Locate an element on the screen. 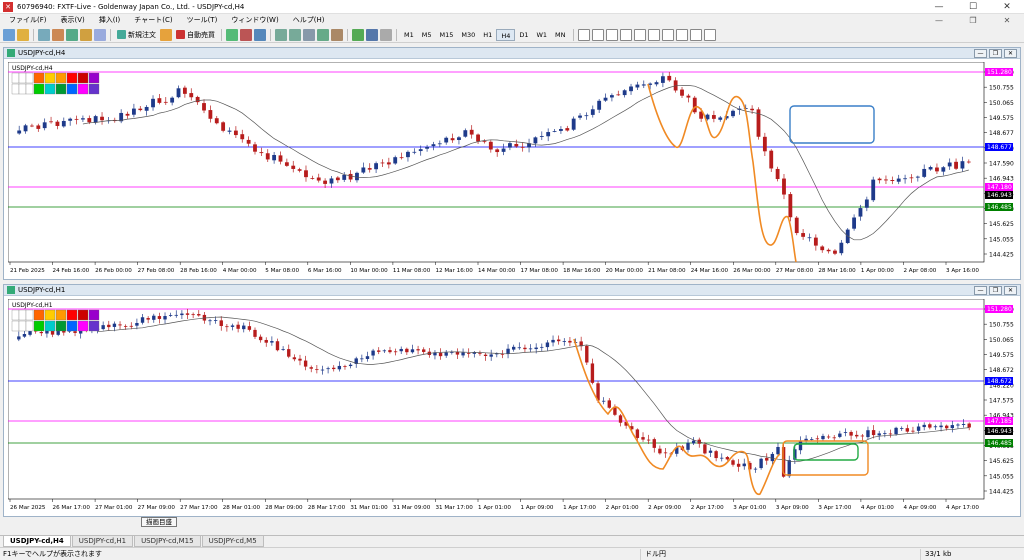 The width and height of the screenshot is (1024, 560). tile-windows-icon is located at coordinates (309, 34).